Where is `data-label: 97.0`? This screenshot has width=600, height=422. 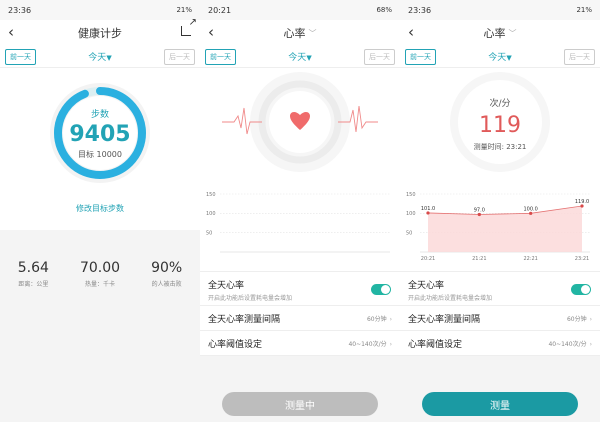 data-label: 97.0 is located at coordinates (479, 210).